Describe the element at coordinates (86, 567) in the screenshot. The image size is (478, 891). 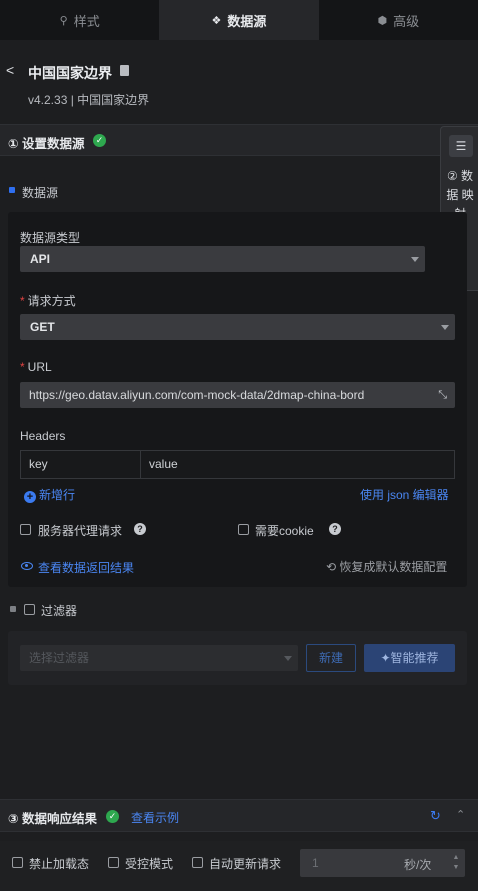
I see `view-result-link: 查看数据返回结果` at that location.